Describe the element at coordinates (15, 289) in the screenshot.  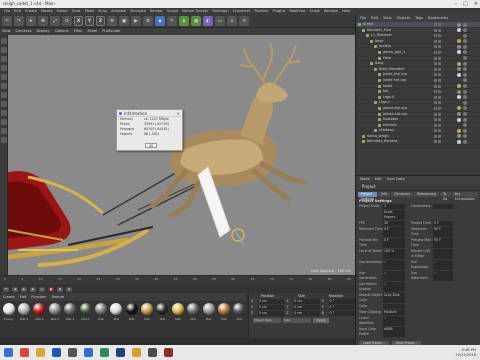
I see `prev-key-icon: ◀` at that location.